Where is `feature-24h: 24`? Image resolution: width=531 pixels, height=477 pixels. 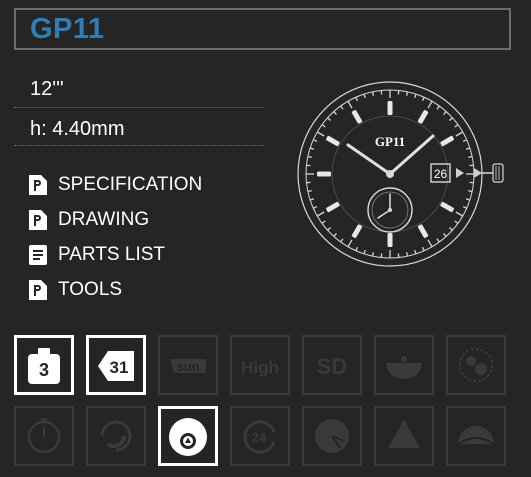
feature-24h: 24 is located at coordinates (260, 436).